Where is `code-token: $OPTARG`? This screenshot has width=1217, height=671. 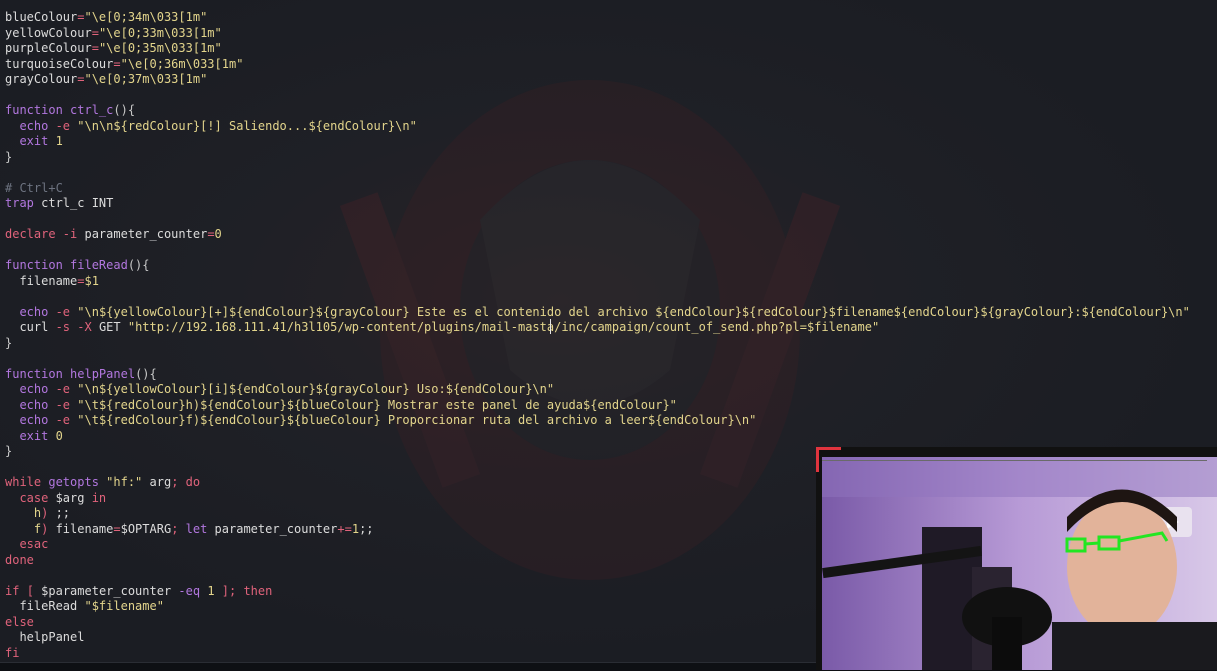
code-token: $OPTARG is located at coordinates (146, 528).